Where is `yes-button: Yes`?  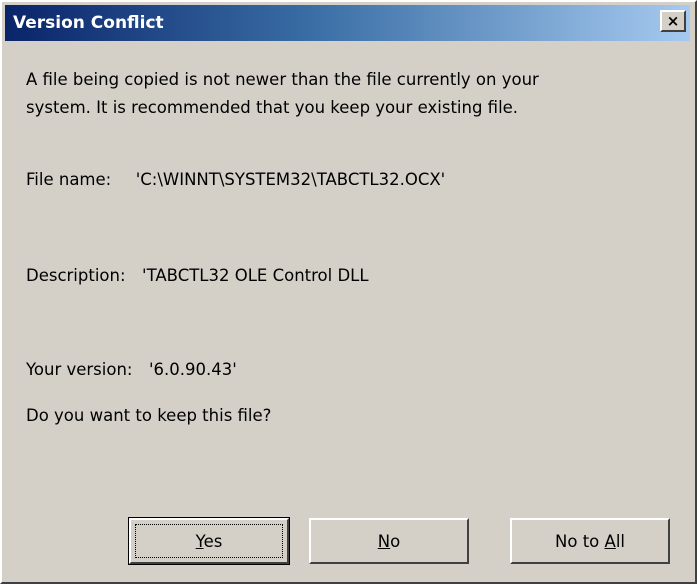
yes-button: Yes is located at coordinates (209, 541).